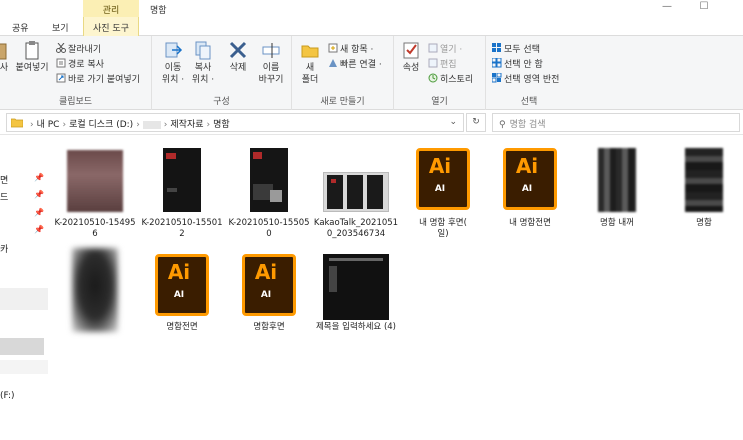 The height and width of the screenshot is (440, 743). I want to click on minimize-button: —, so click(667, 6).